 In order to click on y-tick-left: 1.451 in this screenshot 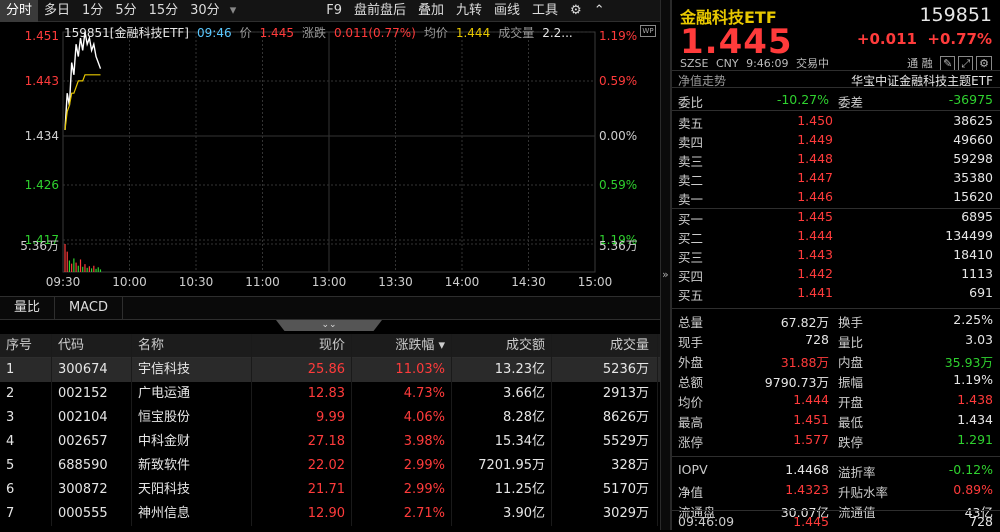, I will do `click(42, 36)`.